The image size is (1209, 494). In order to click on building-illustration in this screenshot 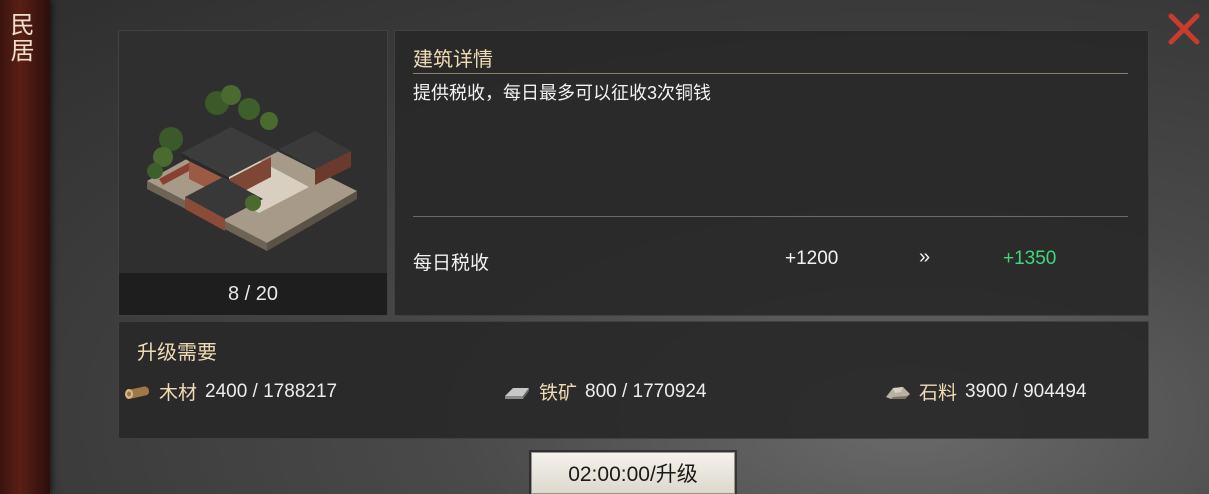, I will do `click(253, 152)`.